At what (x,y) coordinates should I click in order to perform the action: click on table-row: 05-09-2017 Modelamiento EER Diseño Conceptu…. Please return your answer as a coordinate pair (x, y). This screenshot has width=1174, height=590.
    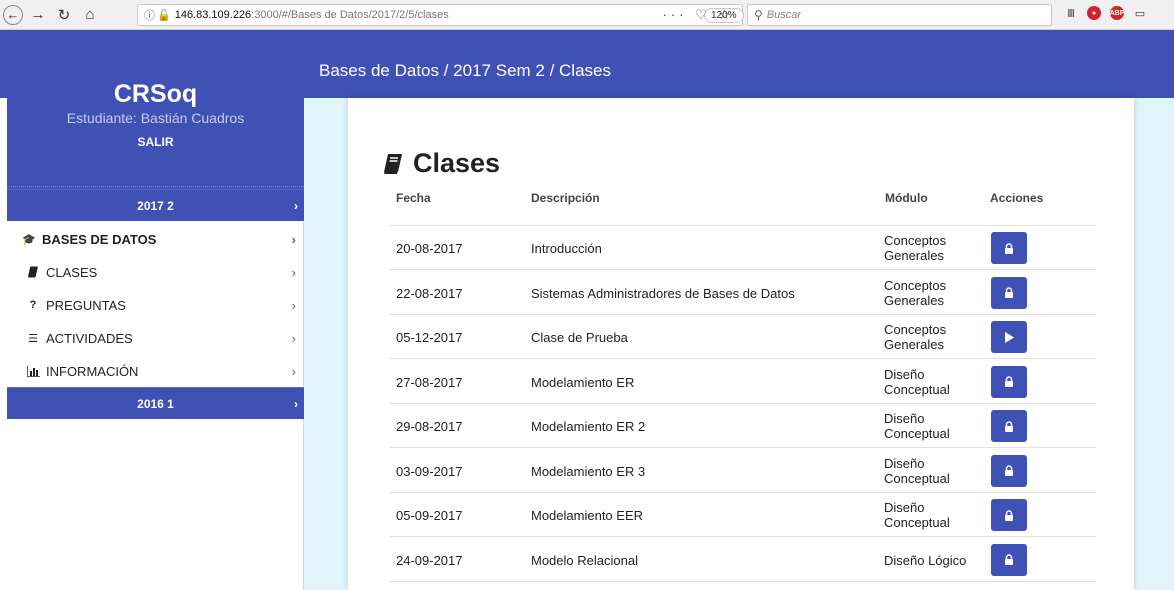
    Looking at the image, I should click on (742, 515).